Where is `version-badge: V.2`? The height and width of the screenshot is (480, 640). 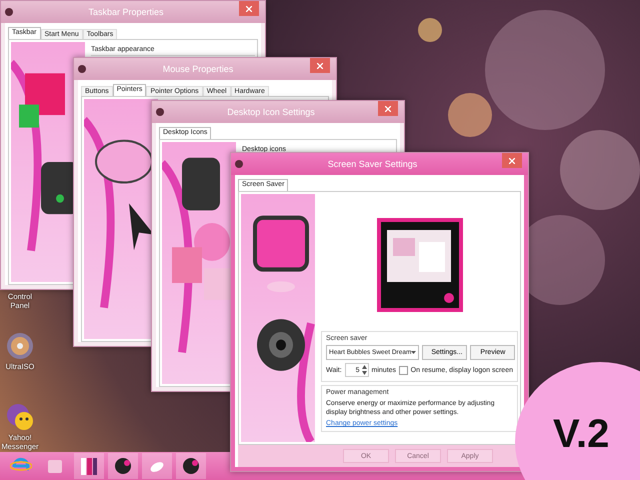
version-badge: V.2 is located at coordinates (577, 421).